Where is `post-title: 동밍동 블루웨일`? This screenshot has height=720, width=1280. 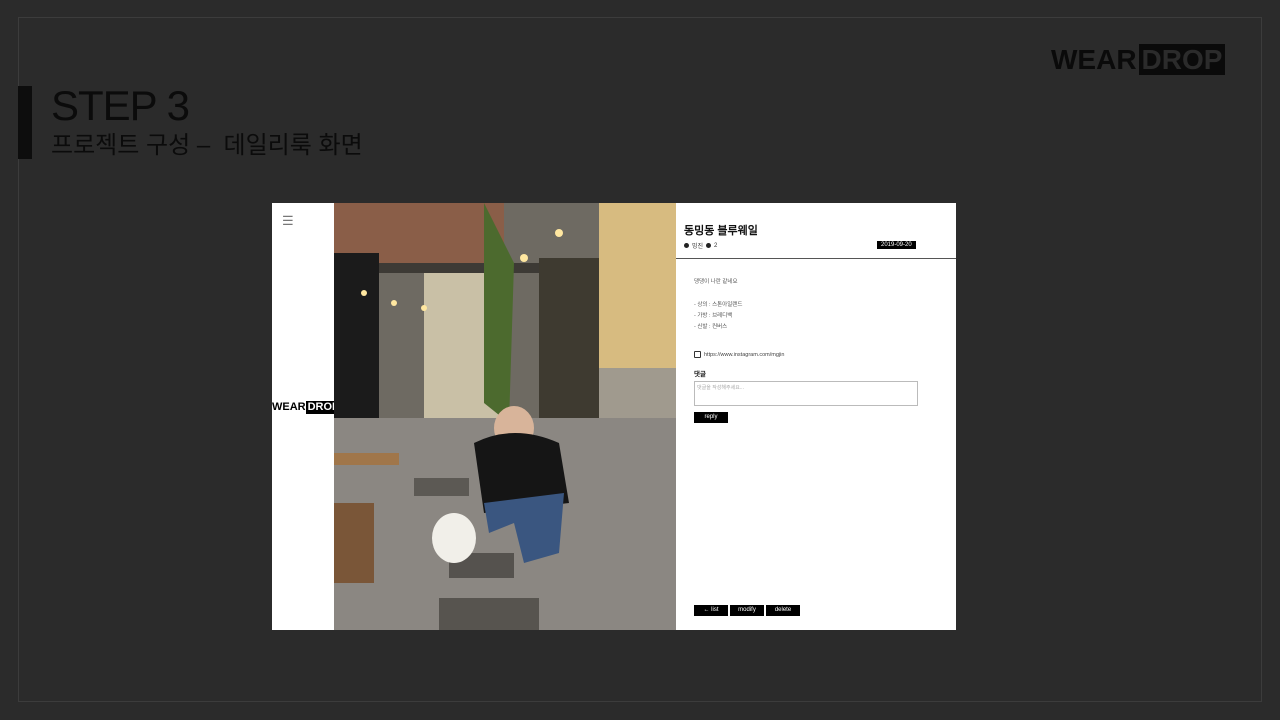 post-title: 동밍동 블루웨일 is located at coordinates (721, 231).